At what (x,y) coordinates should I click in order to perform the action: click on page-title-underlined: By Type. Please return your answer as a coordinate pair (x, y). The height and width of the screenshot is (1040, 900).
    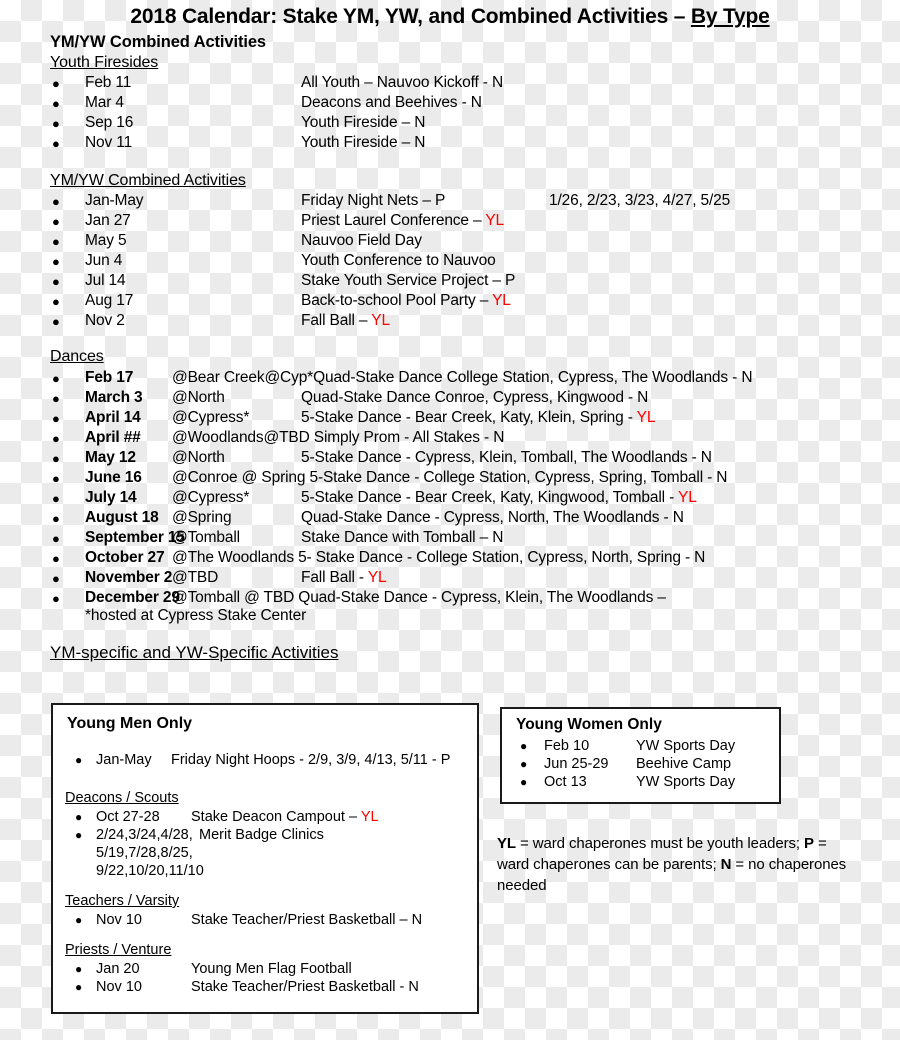
    Looking at the image, I should click on (730, 16).